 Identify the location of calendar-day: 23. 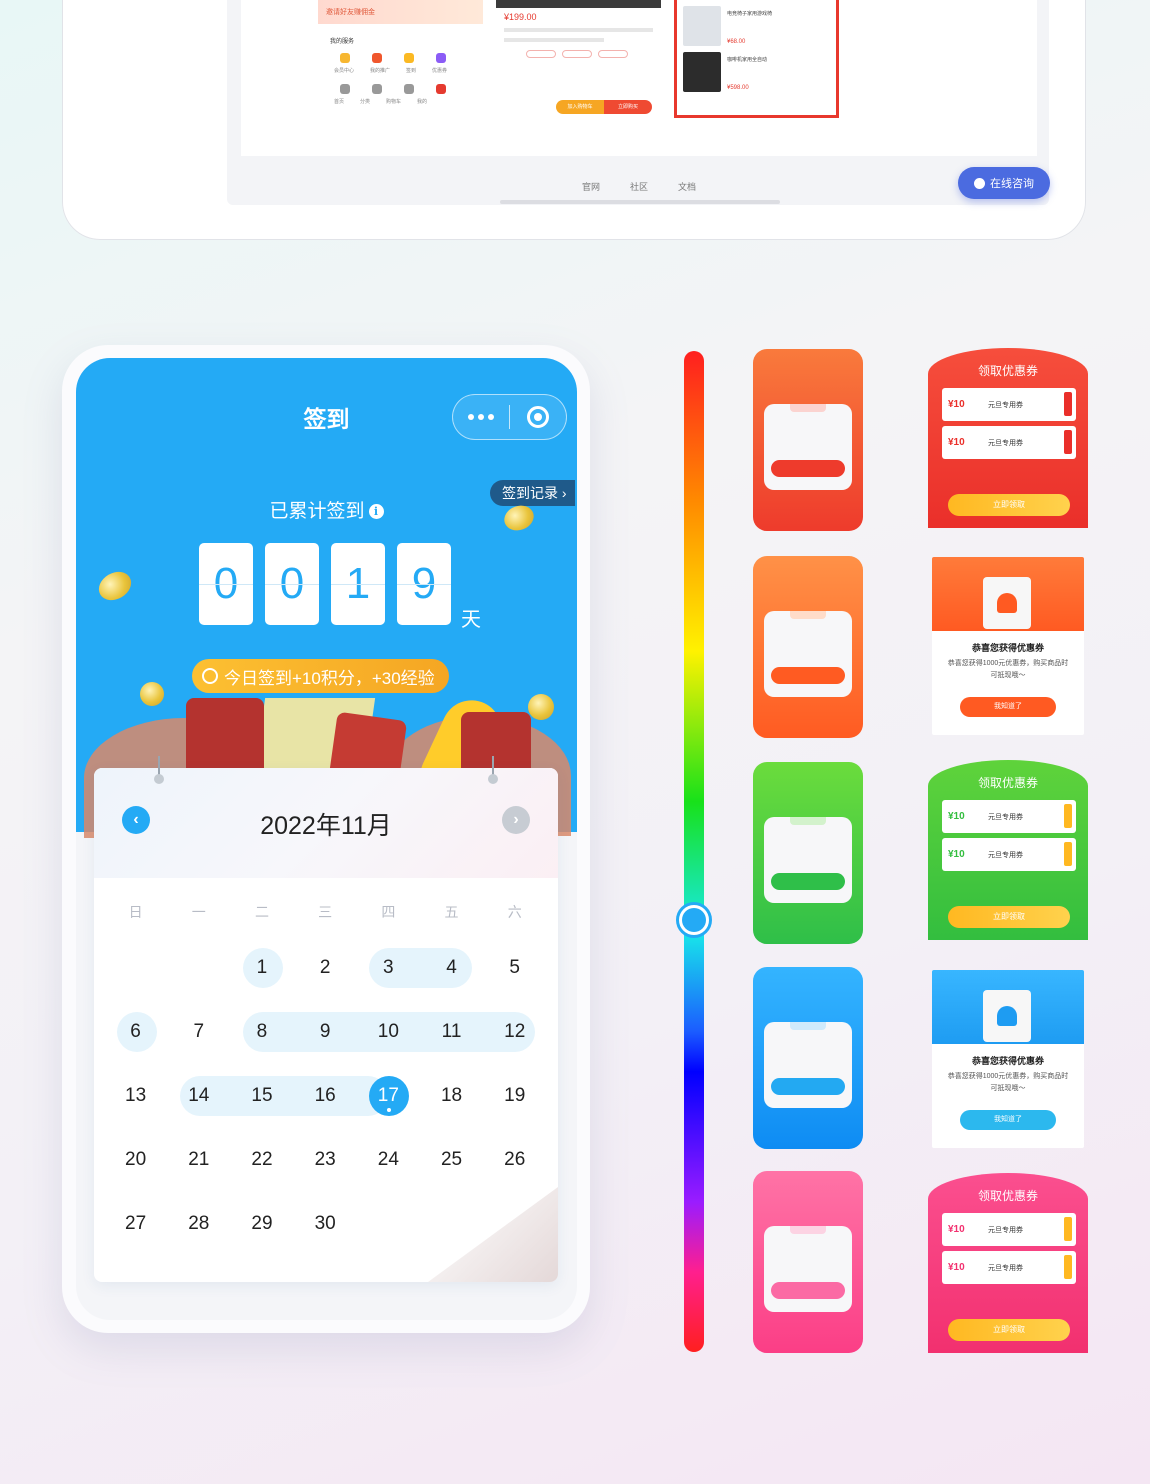
(325, 1160).